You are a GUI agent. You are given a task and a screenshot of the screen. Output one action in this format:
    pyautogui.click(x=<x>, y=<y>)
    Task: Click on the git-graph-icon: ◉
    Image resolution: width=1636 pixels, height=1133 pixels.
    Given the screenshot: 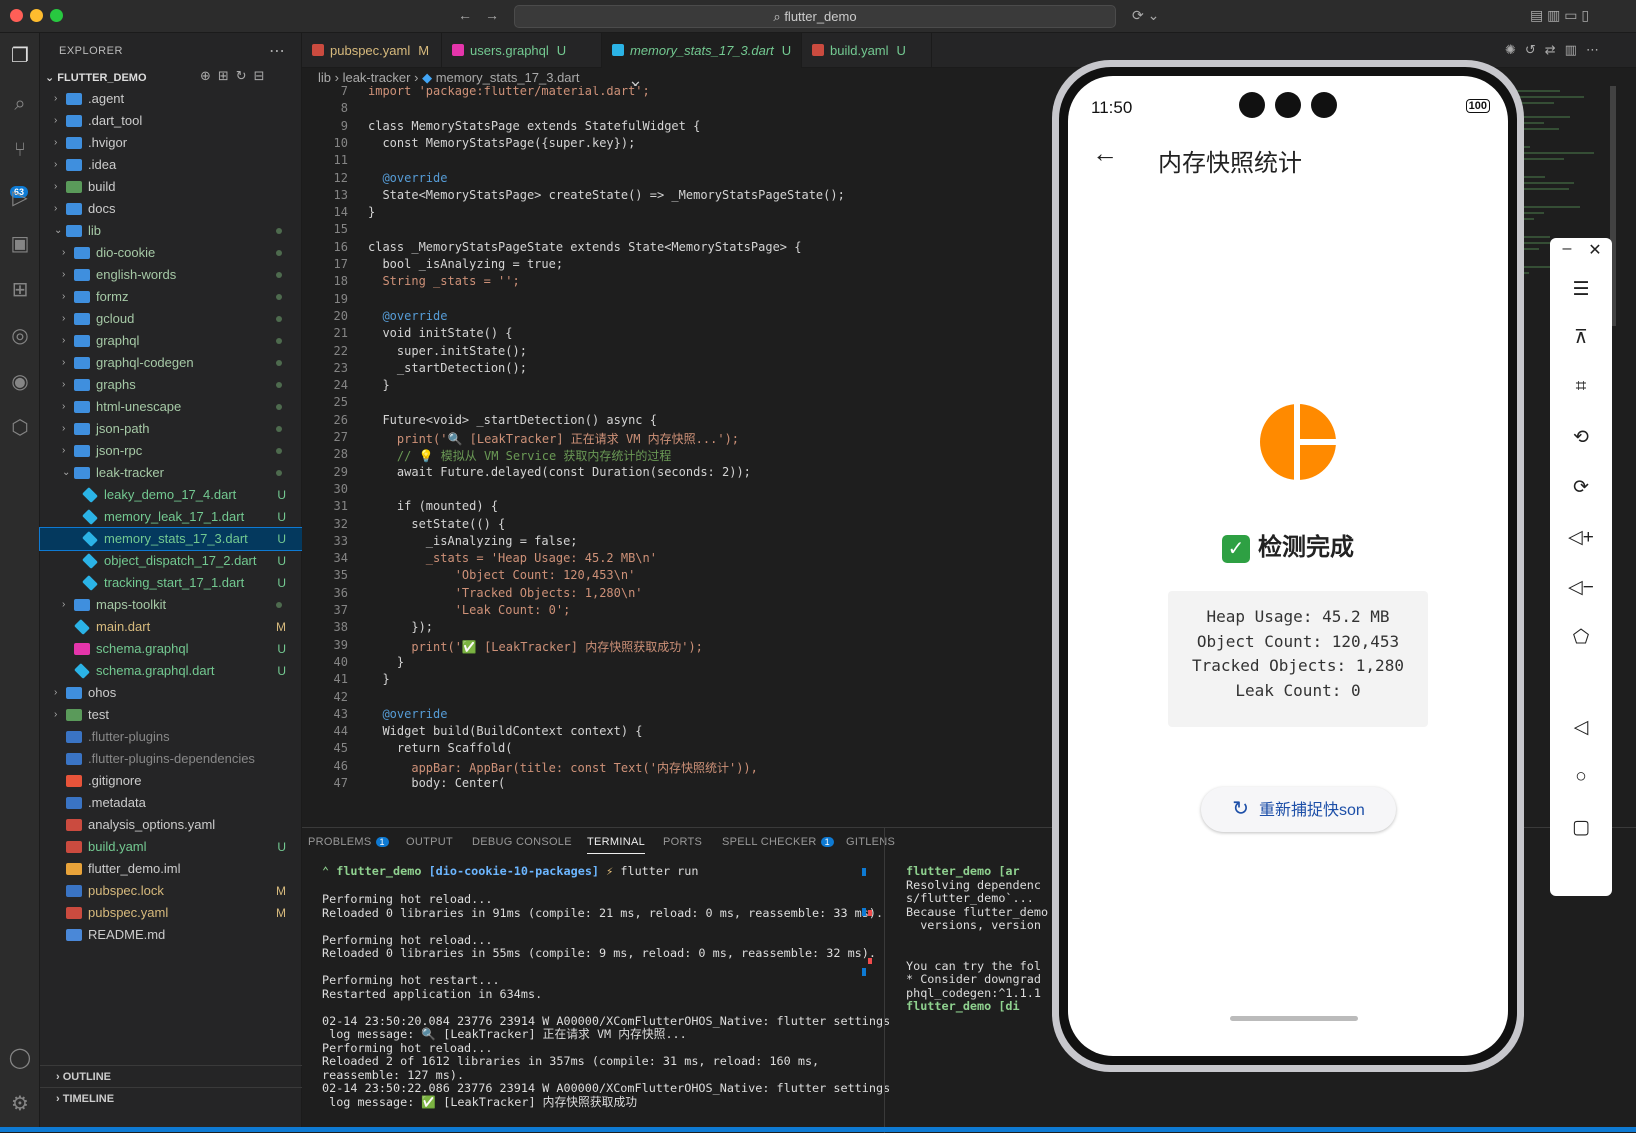 What is the action you would take?
    pyautogui.click(x=20, y=382)
    